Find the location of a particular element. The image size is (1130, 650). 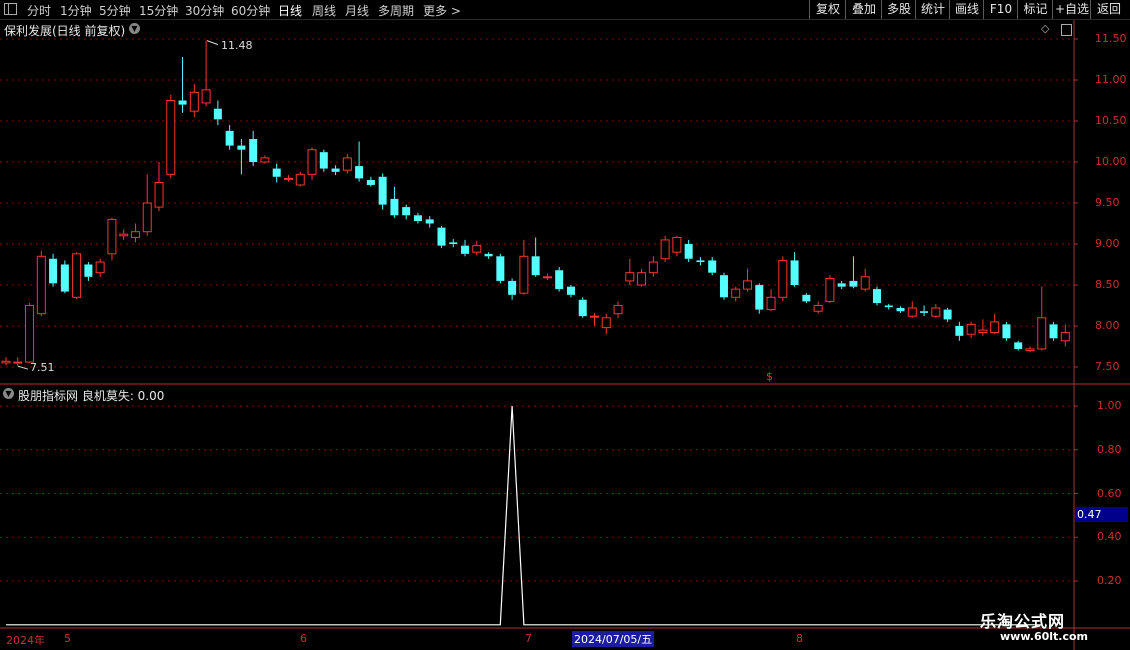

chevron-down-icon: ▼ is located at coordinates (134, 28).